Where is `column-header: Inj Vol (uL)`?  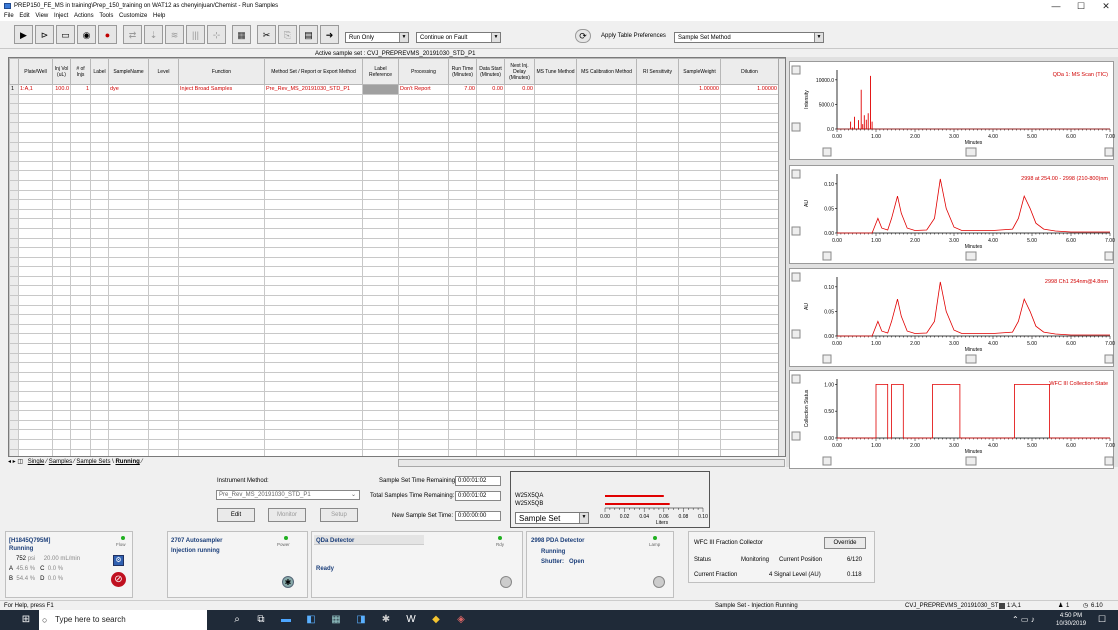 column-header: Inj Vol (uL) is located at coordinates (61, 71).